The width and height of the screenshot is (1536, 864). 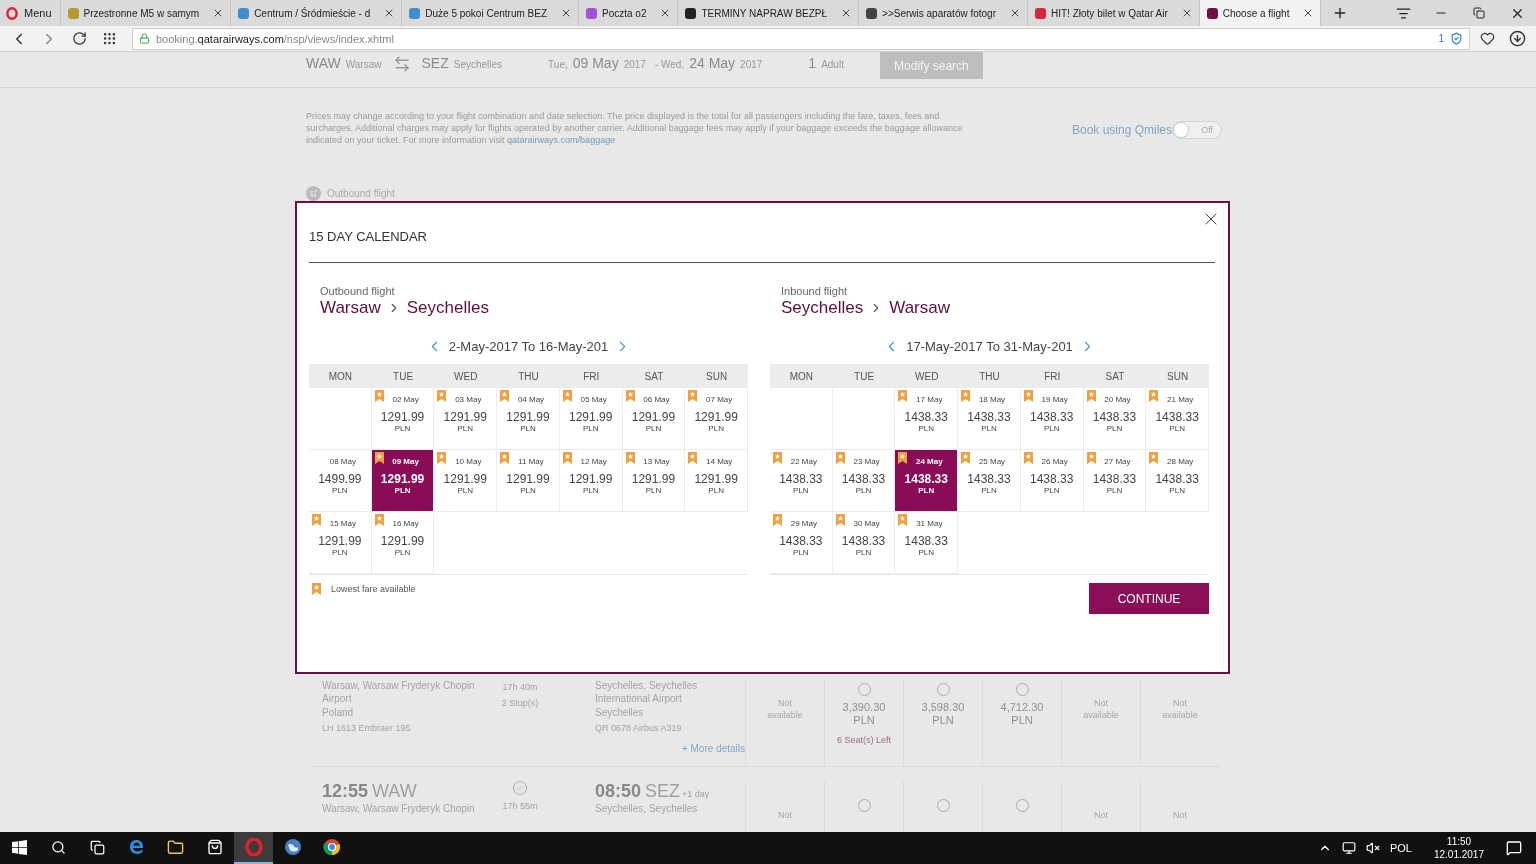 I want to click on not-available-text: Not available, so click(x=1101, y=709).